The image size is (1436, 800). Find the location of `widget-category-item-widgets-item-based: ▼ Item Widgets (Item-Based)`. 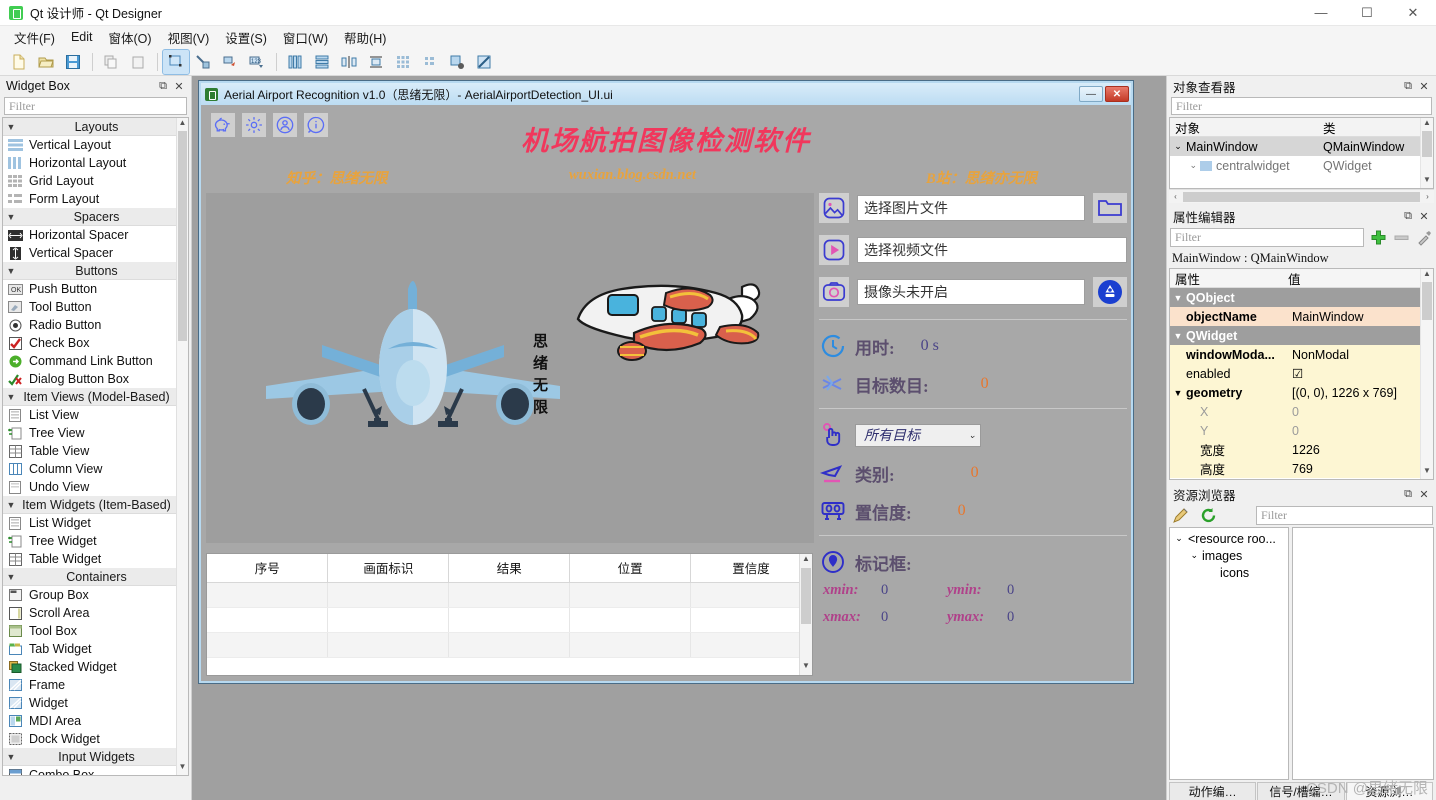

widget-category-item-widgets-item-based: ▼ Item Widgets (Item-Based) is located at coordinates (95, 505).